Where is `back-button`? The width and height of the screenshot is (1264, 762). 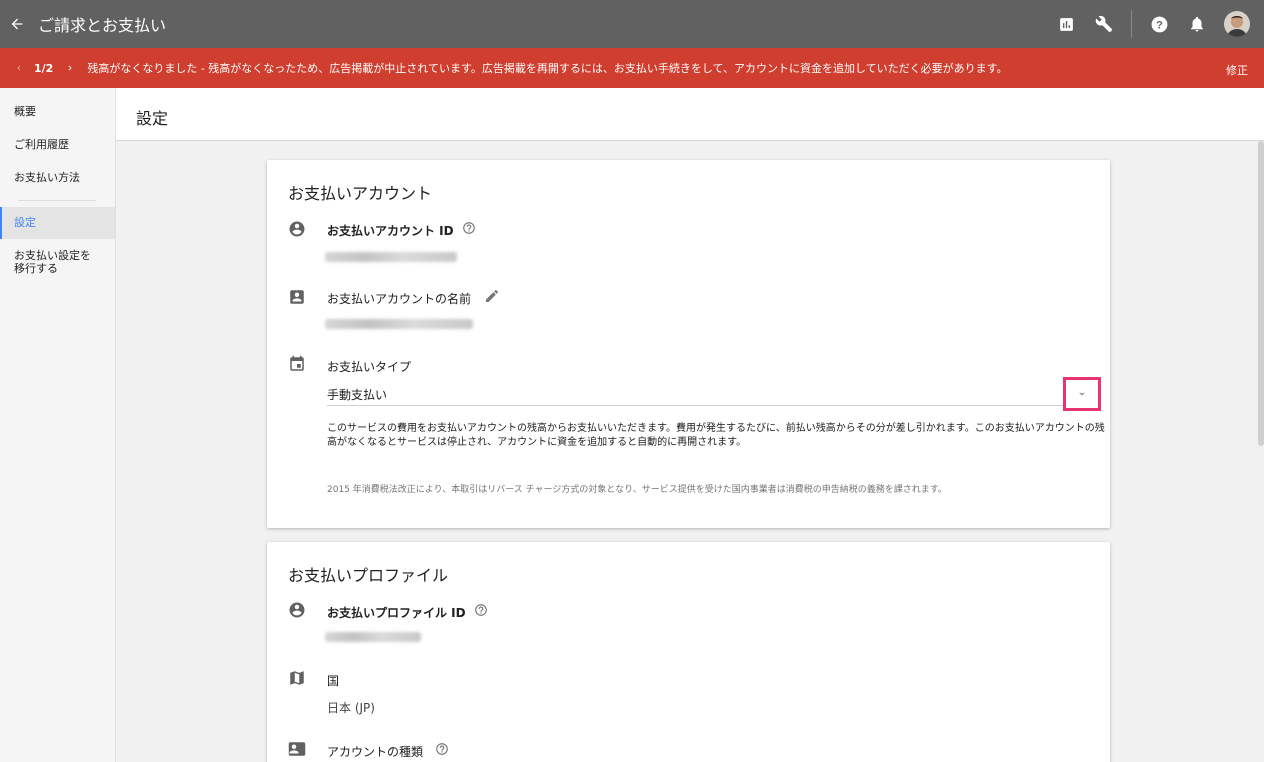 back-button is located at coordinates (17, 24).